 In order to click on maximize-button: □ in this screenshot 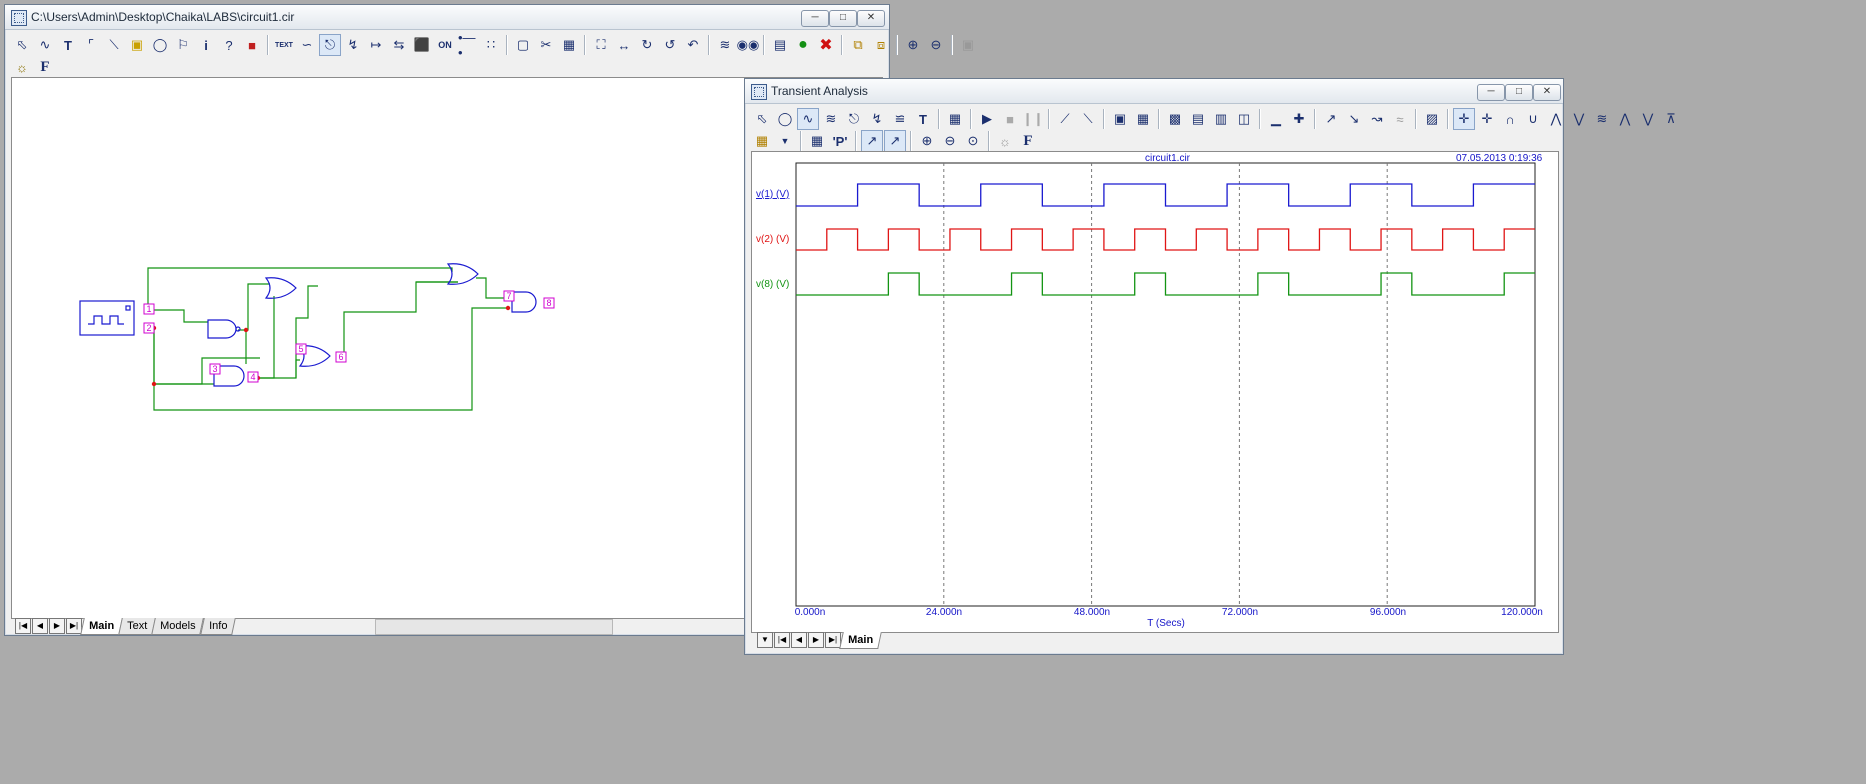, I will do `click(843, 18)`.